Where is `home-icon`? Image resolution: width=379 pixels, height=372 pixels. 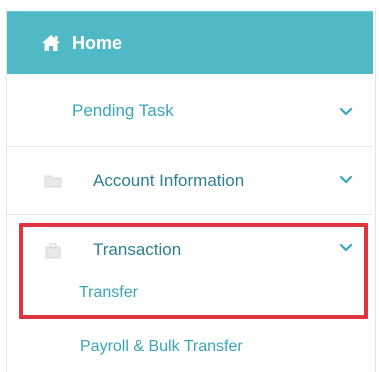
home-icon is located at coordinates (51, 43).